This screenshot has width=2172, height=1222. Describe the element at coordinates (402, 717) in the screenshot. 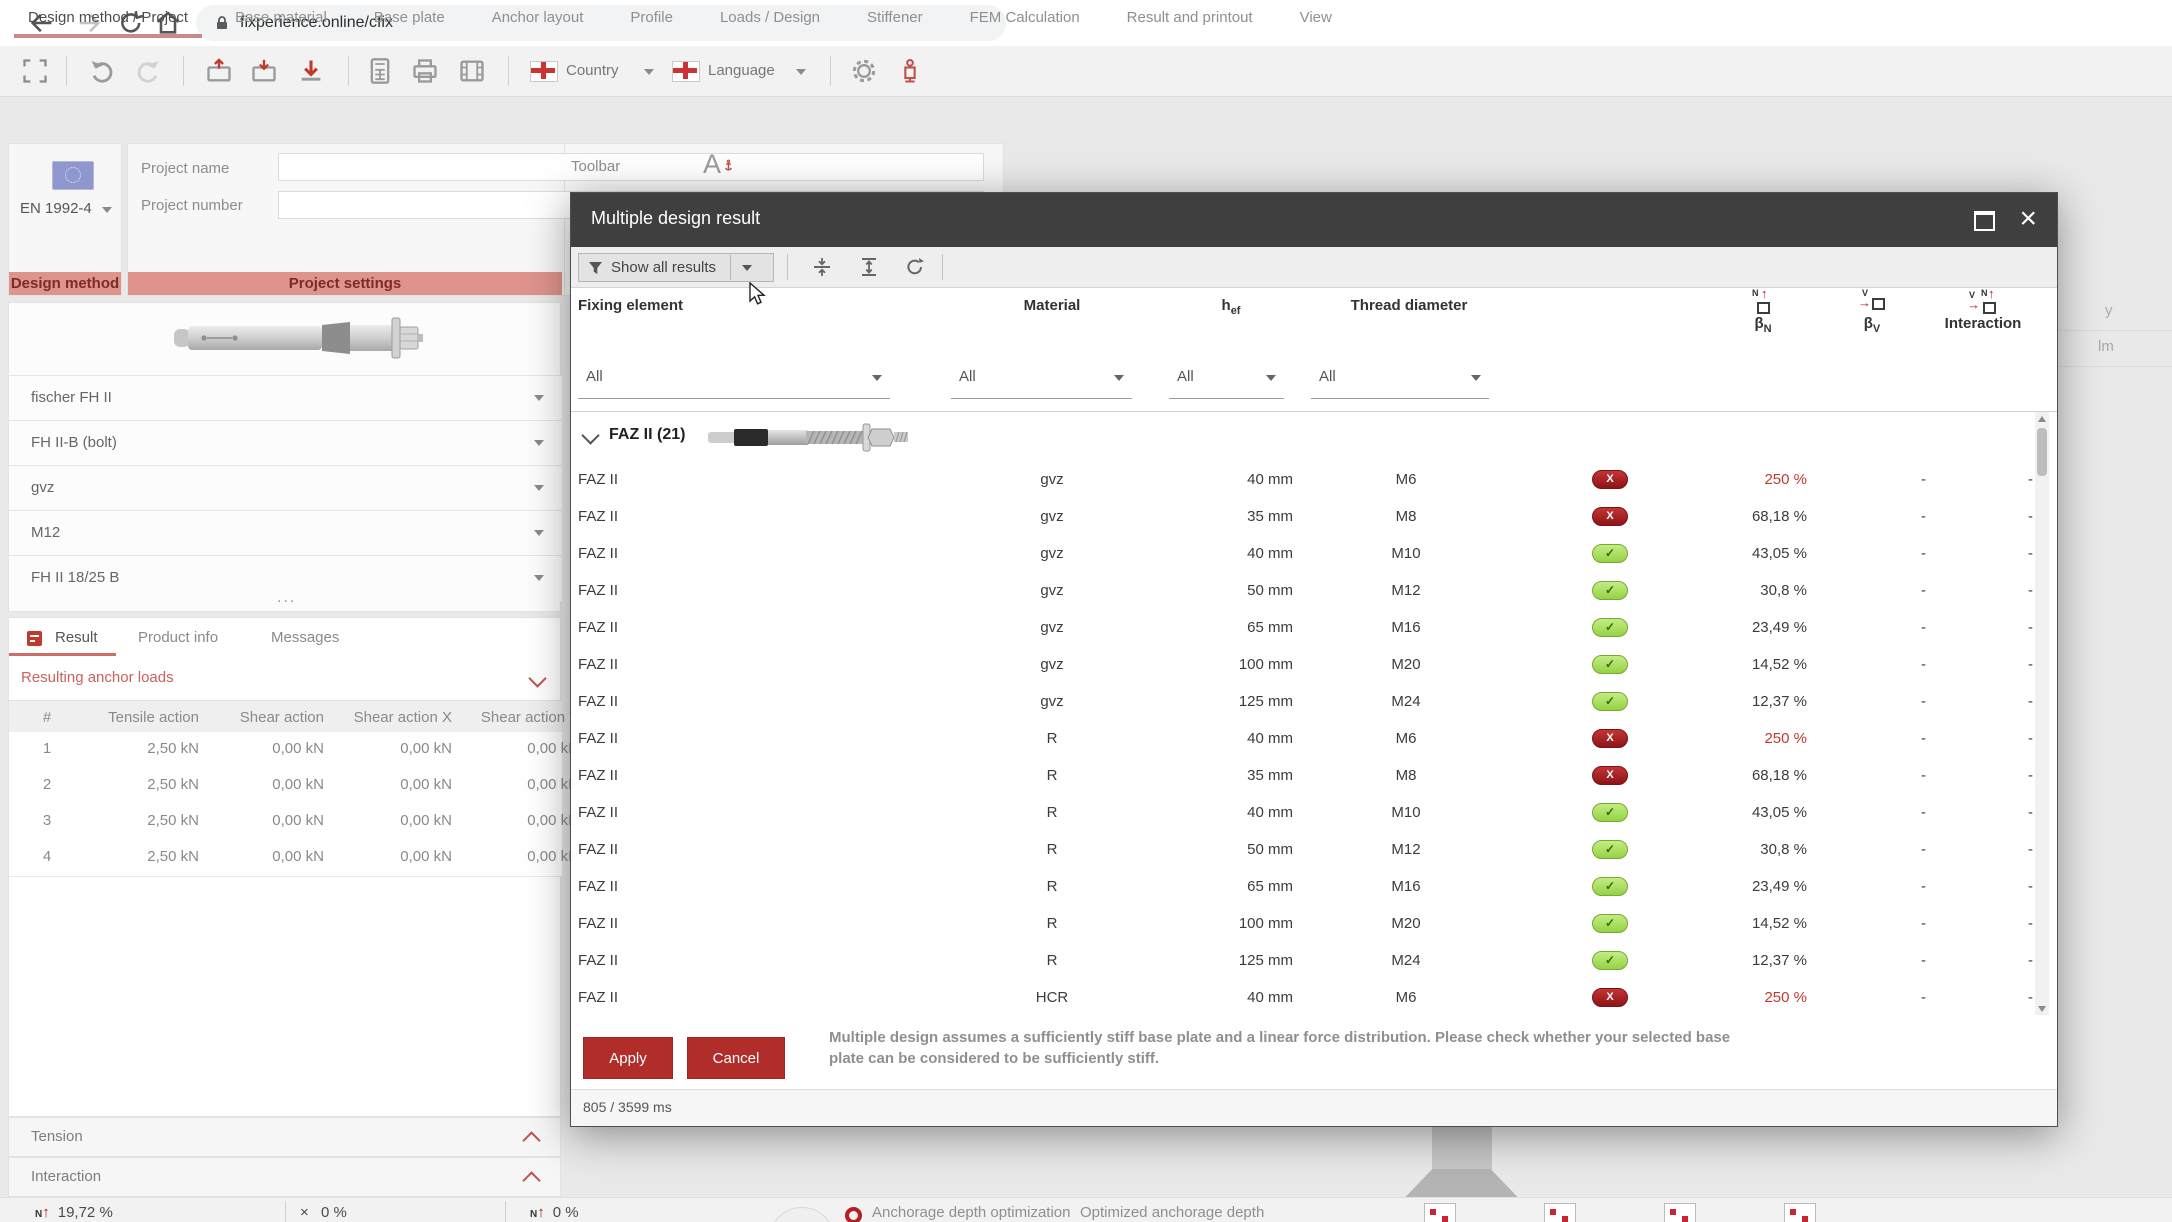

I see `column-header: Shear action X` at that location.